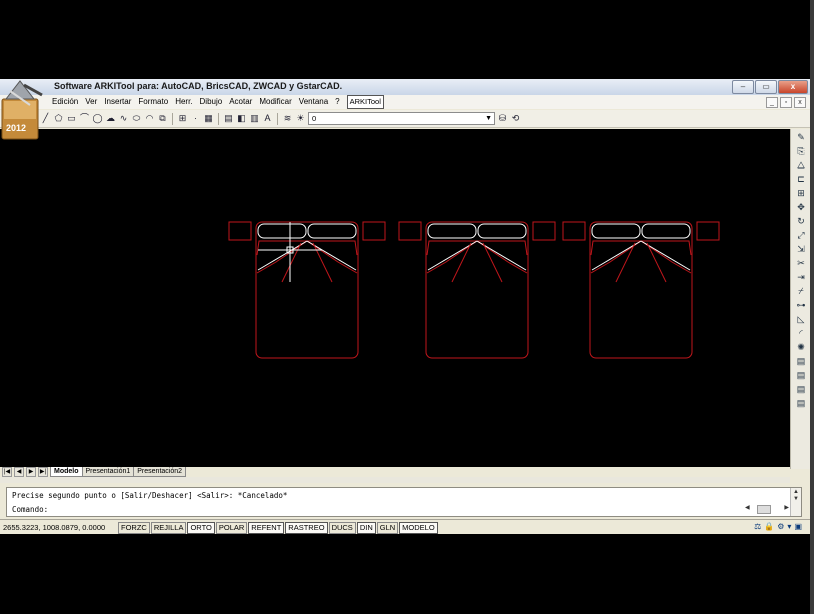 The height and width of the screenshot is (614, 814). I want to click on toggle-refent: REFENT, so click(266, 528).